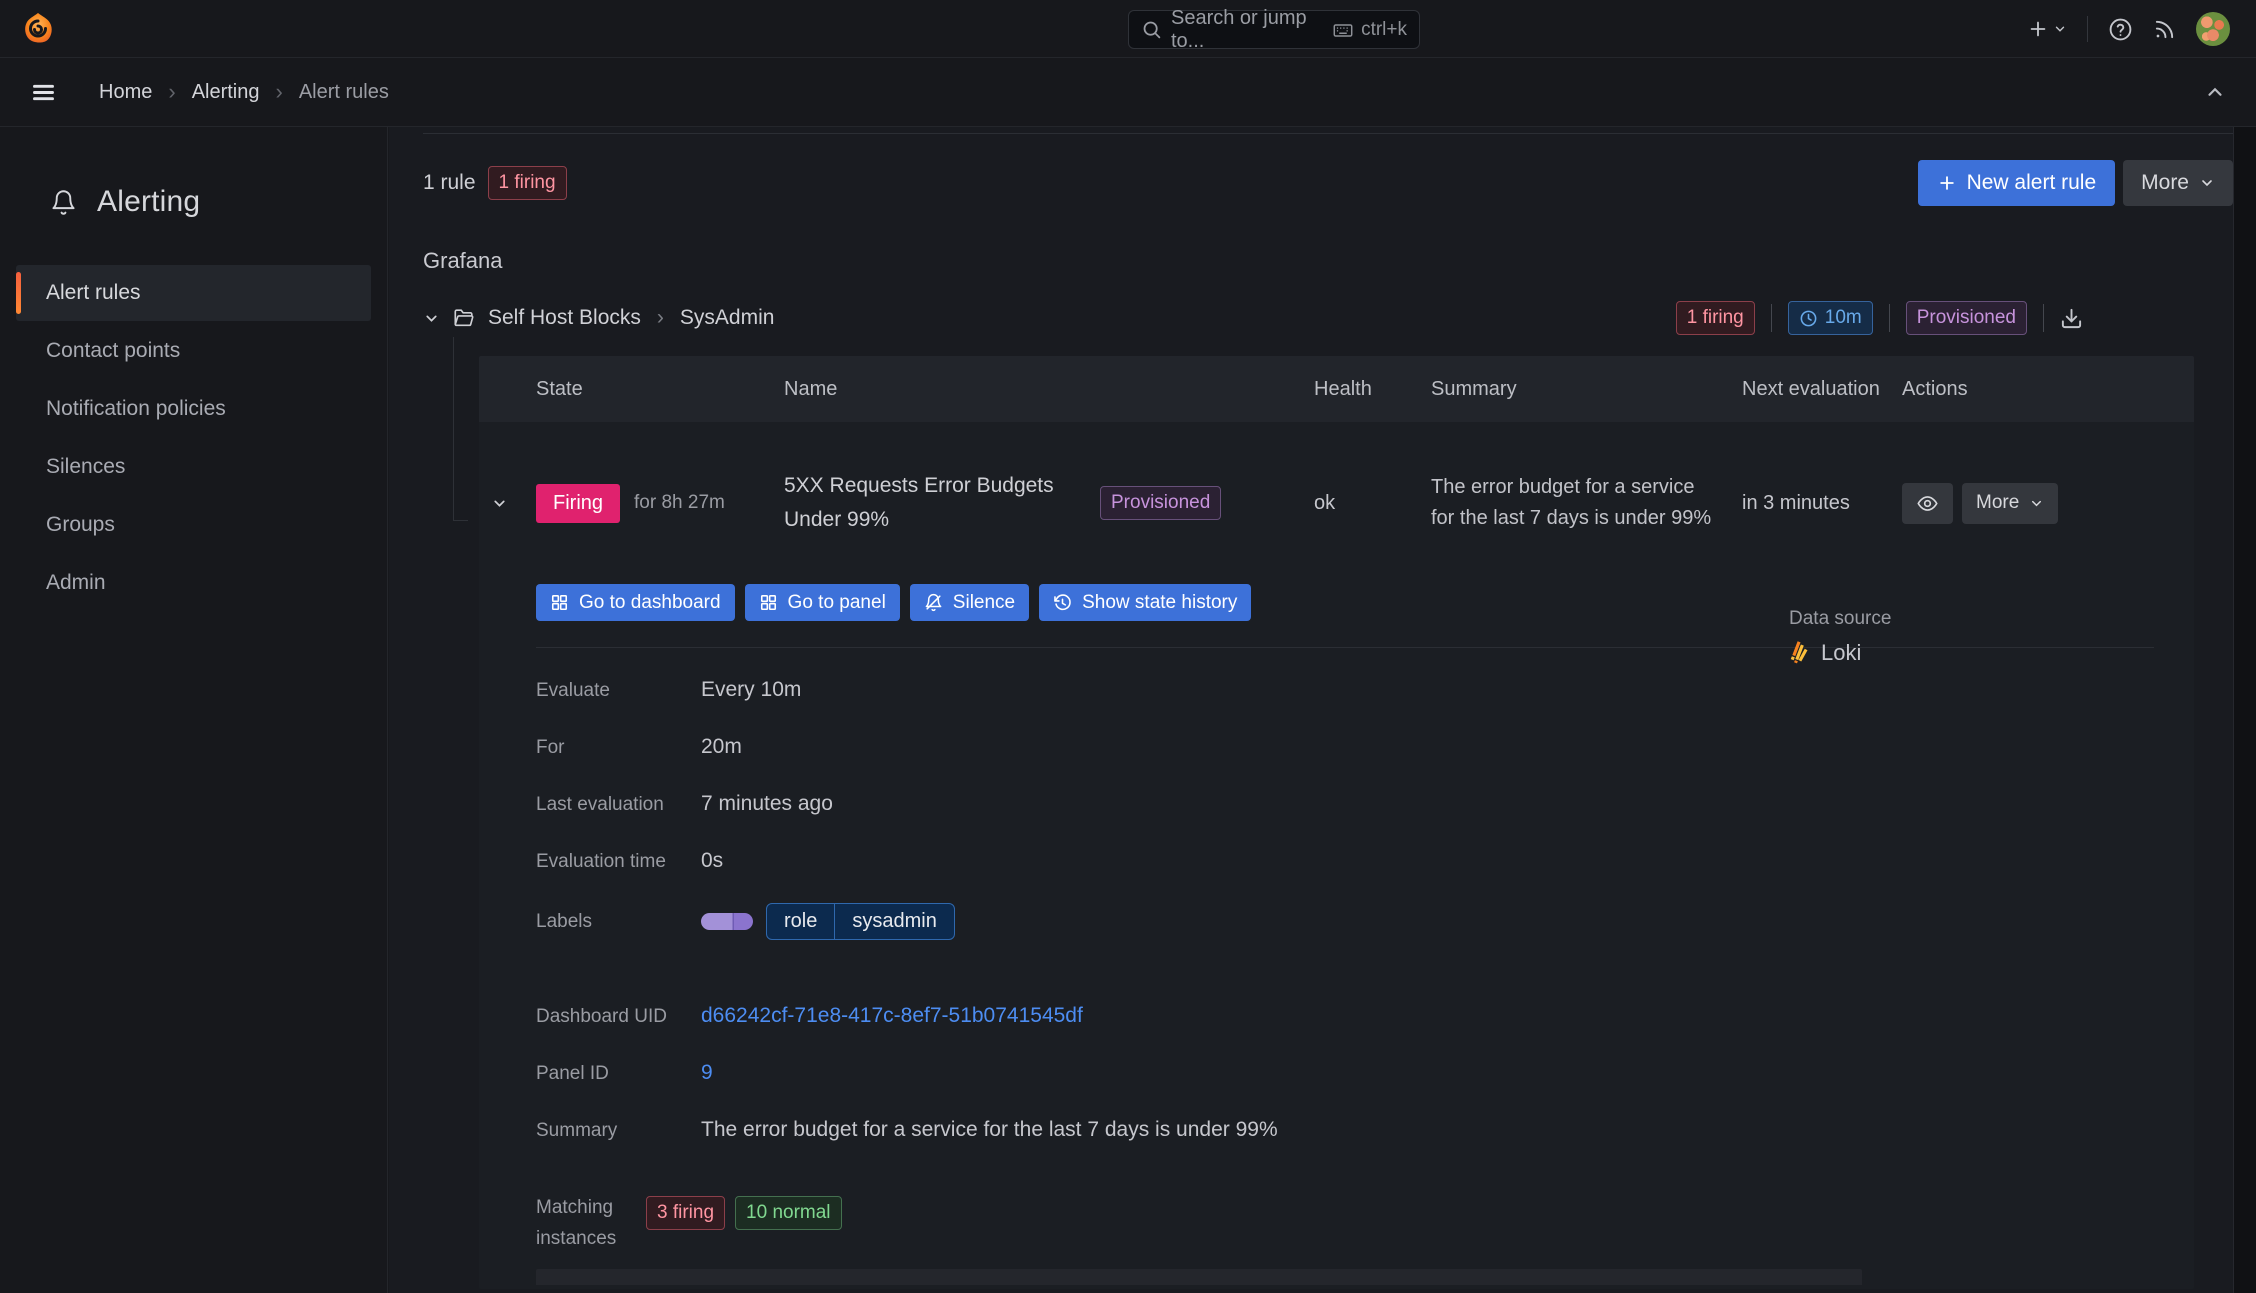  Describe the element at coordinates (2215, 92) in the screenshot. I see `collapse-chevron-up-icon` at that location.